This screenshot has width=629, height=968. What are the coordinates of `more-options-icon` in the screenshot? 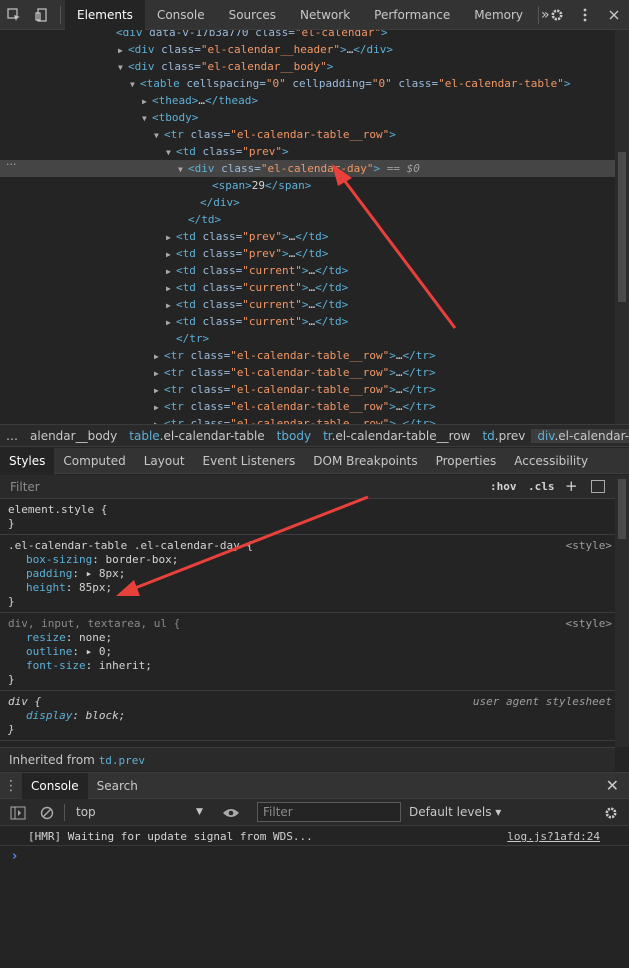 It's located at (585, 15).